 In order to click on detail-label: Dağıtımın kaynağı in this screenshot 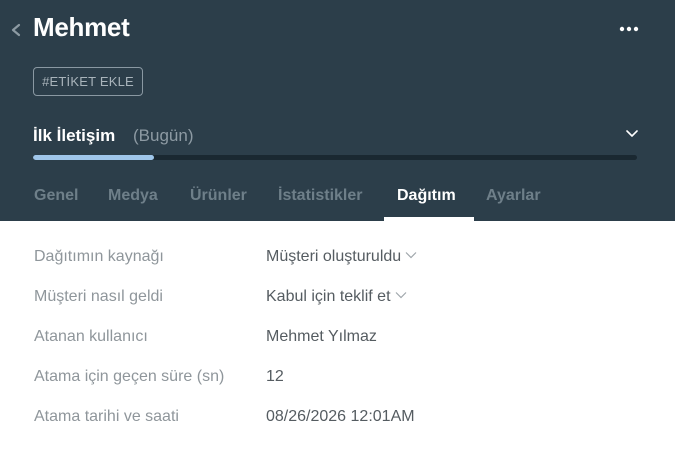, I will do `click(99, 256)`.